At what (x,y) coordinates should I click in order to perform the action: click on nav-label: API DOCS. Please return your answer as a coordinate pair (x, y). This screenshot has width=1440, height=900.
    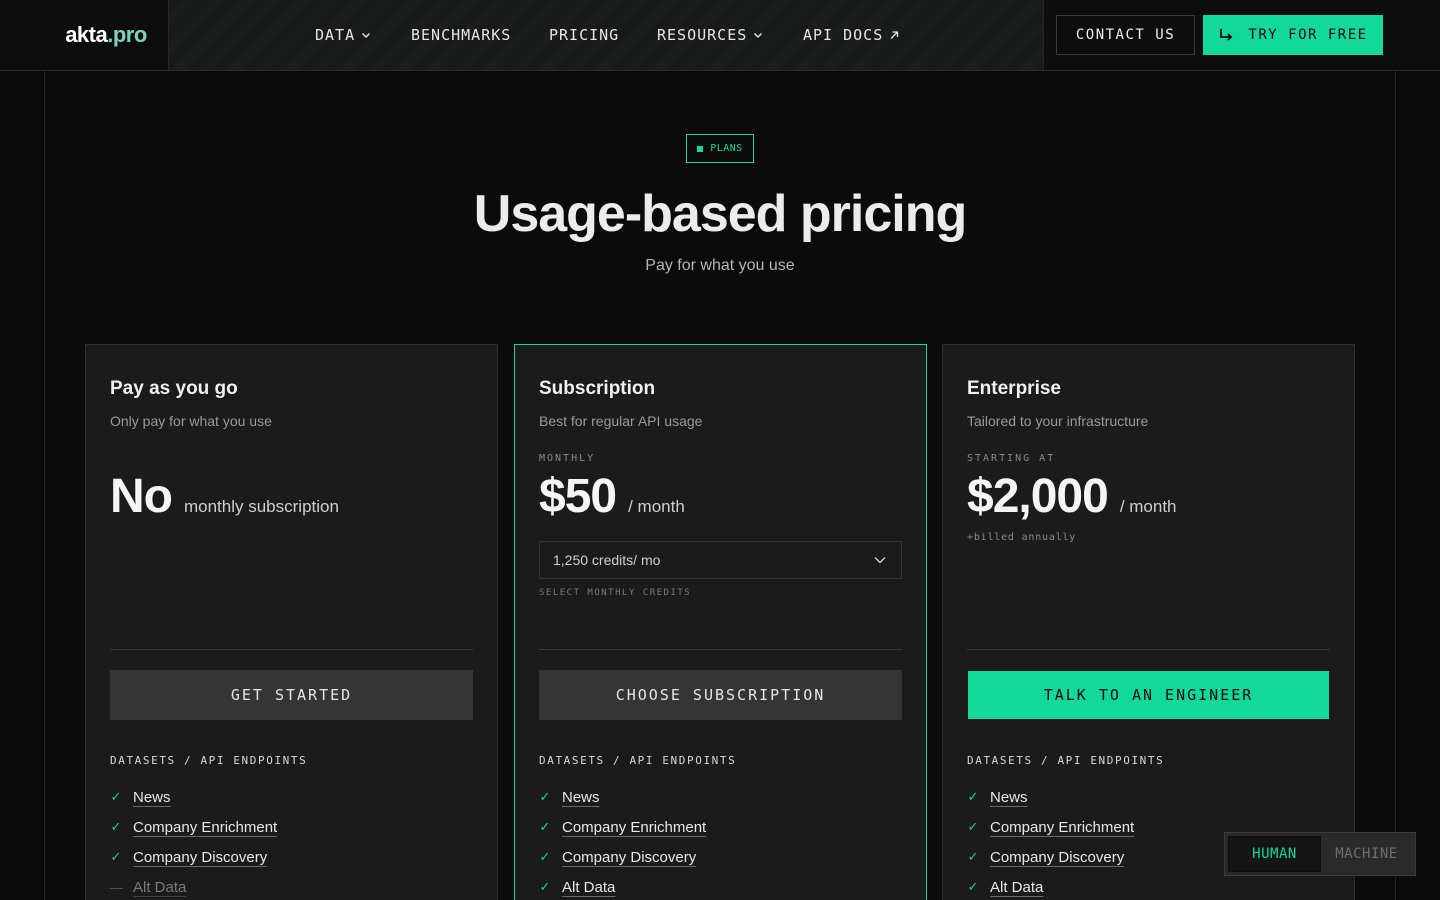
    Looking at the image, I should click on (843, 35).